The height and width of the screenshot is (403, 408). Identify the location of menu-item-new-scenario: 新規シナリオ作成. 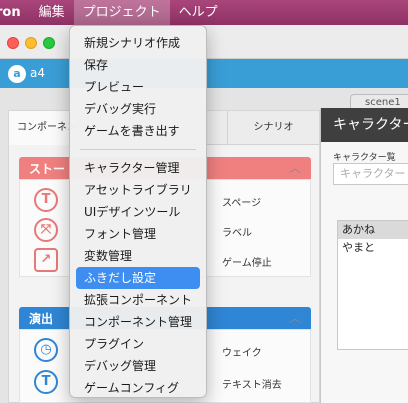
(138, 43).